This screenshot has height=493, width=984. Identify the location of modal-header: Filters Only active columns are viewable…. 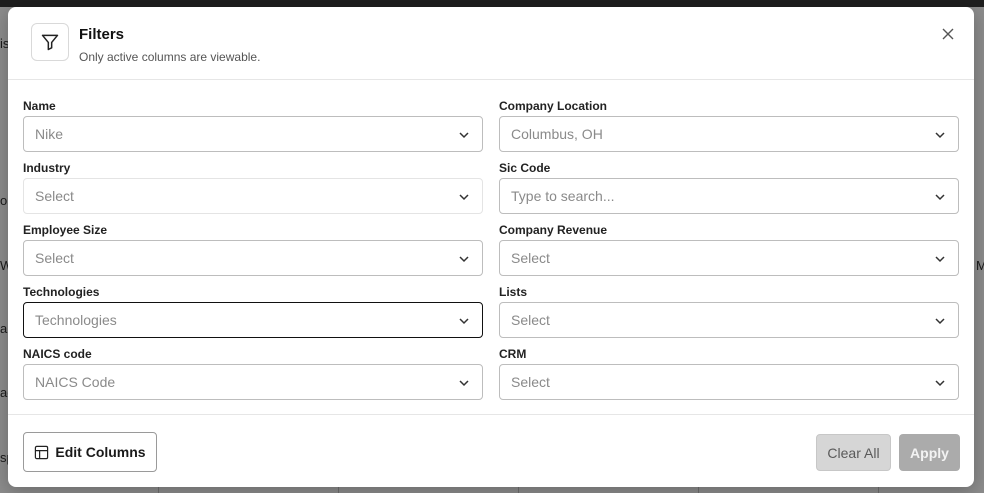
(491, 43).